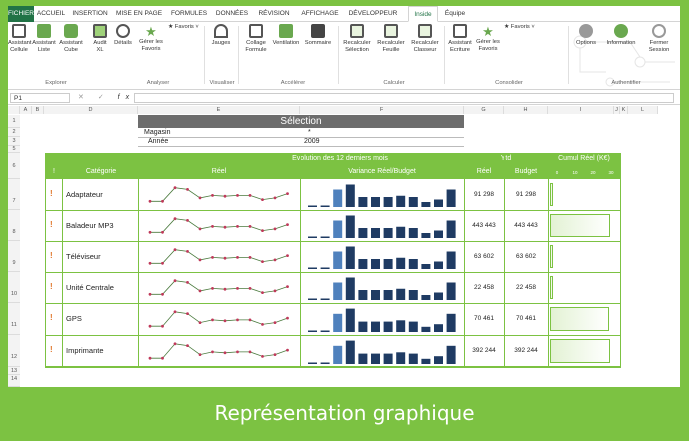 The height and width of the screenshot is (441, 689). What do you see at coordinates (20, 39) in the screenshot?
I see `assistant-cellule-button: Assistant Cellule` at bounding box center [20, 39].